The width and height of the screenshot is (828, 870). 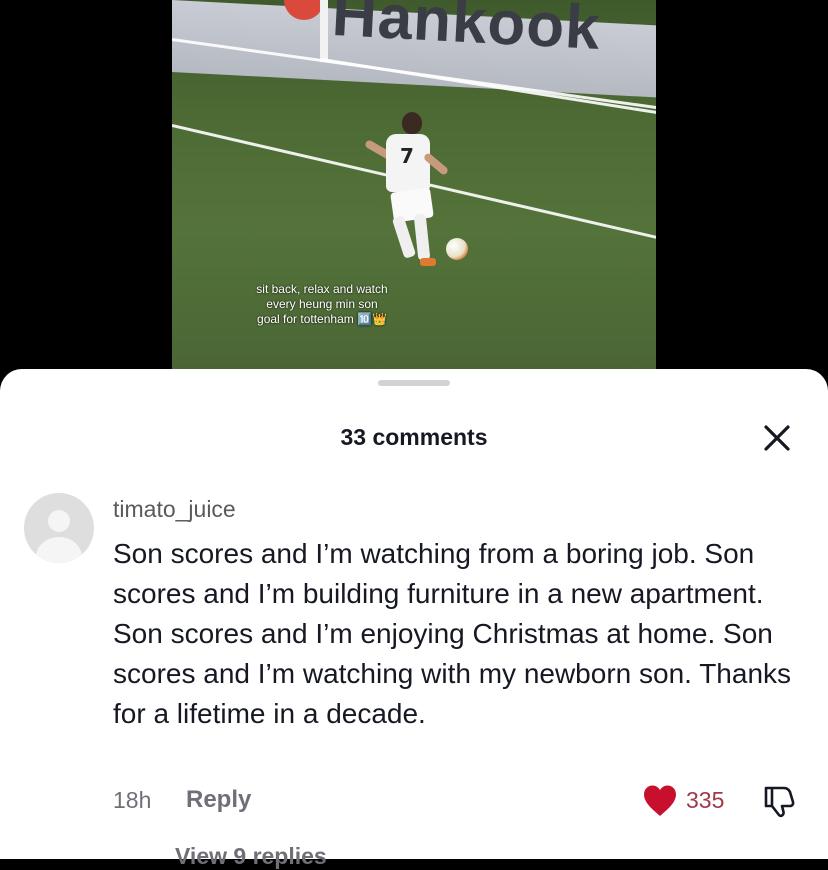 What do you see at coordinates (59, 521) in the screenshot?
I see `avatar-placeholder-head` at bounding box center [59, 521].